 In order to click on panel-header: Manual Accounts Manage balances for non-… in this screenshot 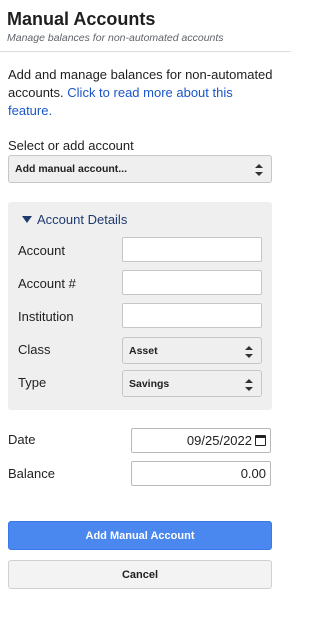, I will do `click(145, 26)`.